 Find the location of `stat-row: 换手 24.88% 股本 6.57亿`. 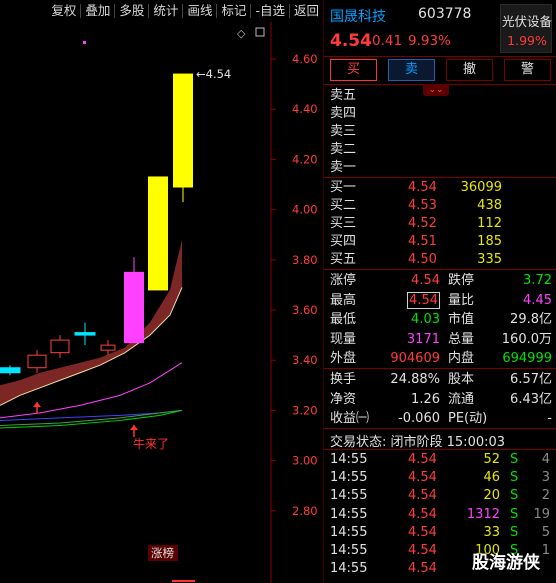

stat-row: 换手 24.88% 股本 6.57亿 is located at coordinates (441, 379).